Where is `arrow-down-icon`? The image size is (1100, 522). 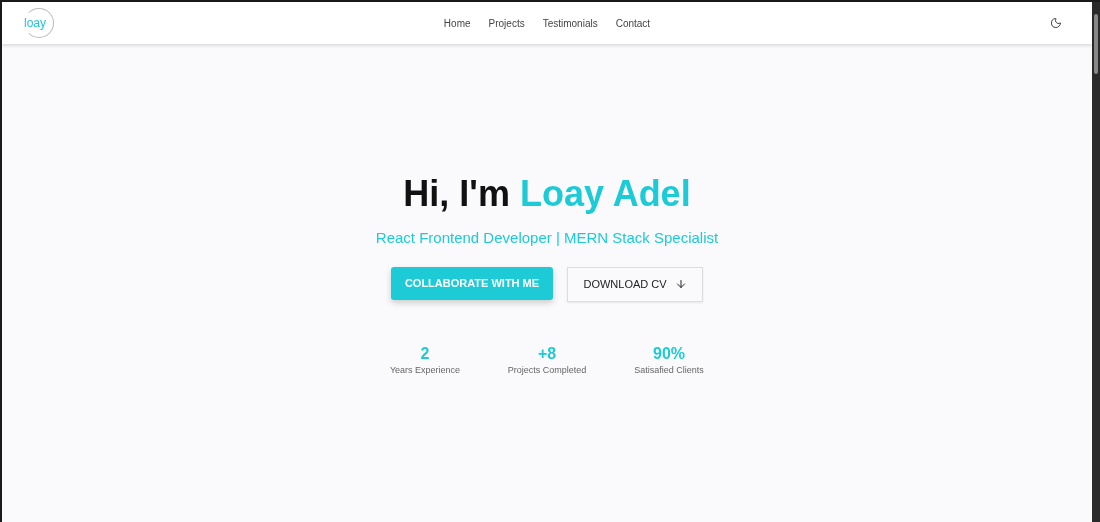 arrow-down-icon is located at coordinates (680, 284).